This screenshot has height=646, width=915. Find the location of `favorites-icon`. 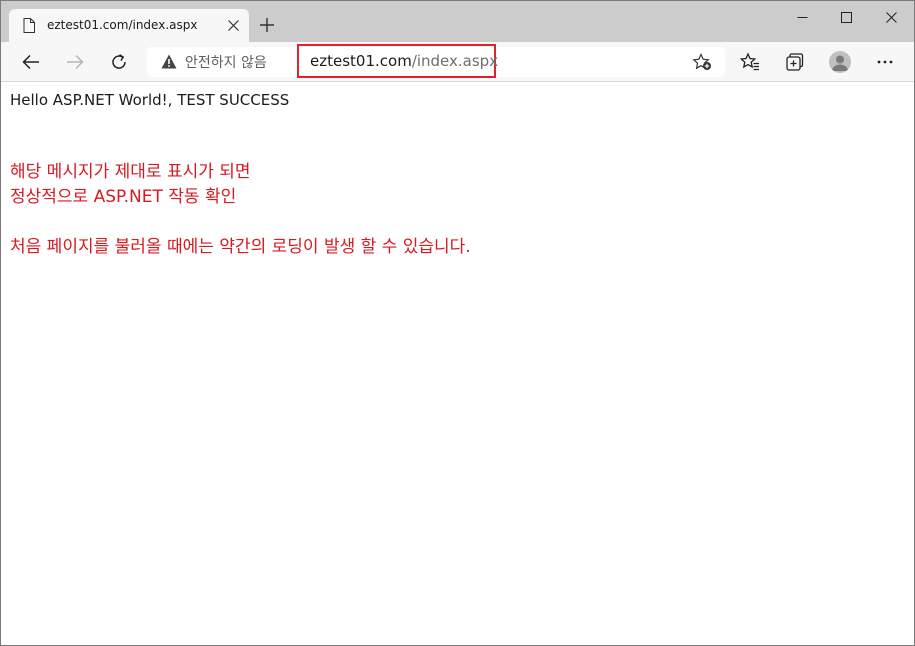

favorites-icon is located at coordinates (750, 62).